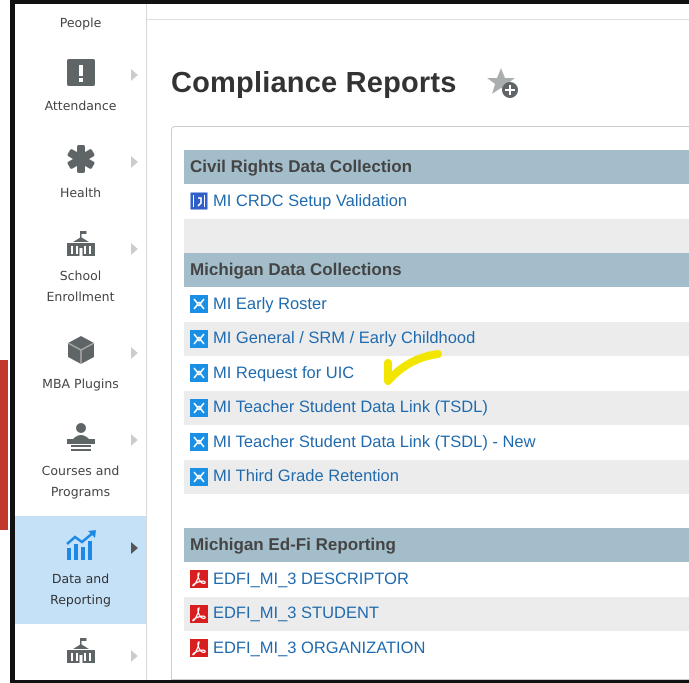  What do you see at coordinates (310, 201) in the screenshot?
I see `report-link: MI CRDC Setup Validation` at bounding box center [310, 201].